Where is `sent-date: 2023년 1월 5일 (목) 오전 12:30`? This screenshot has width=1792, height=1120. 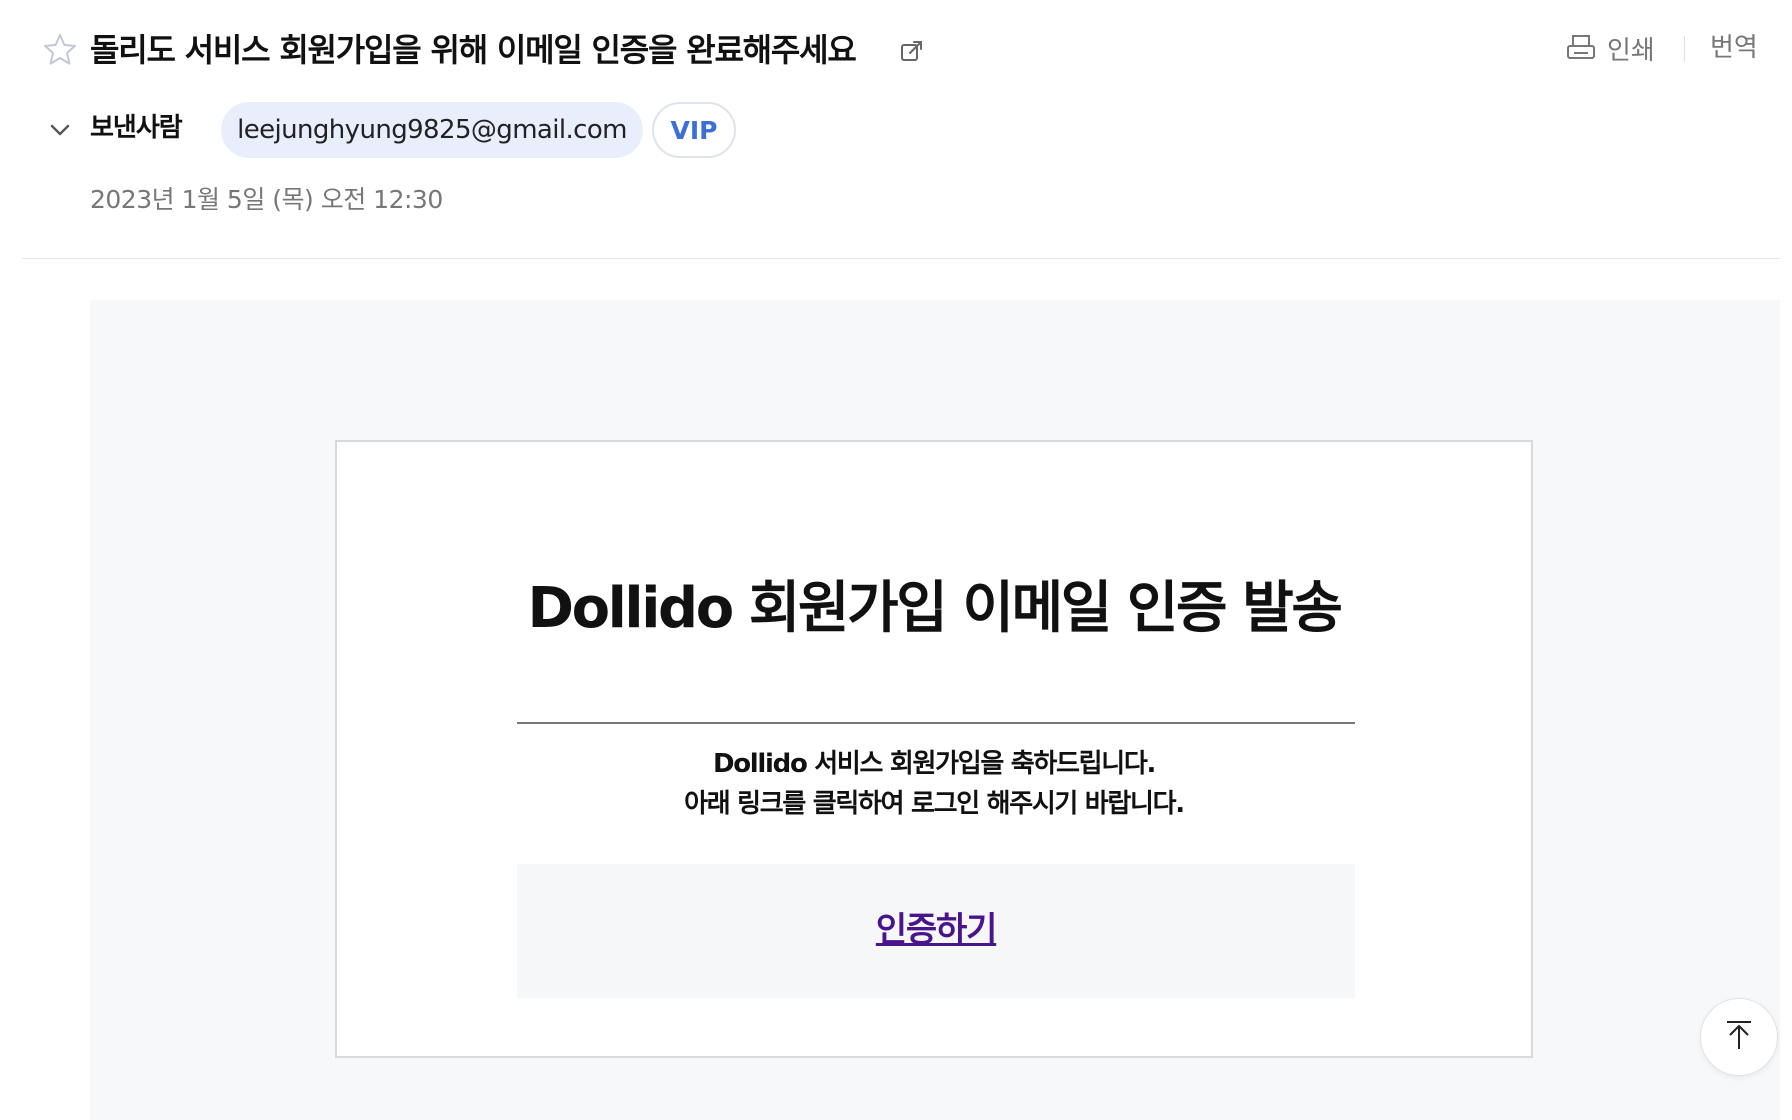
sent-date: 2023년 1월 5일 (목) 오전 12:30 is located at coordinates (266, 199).